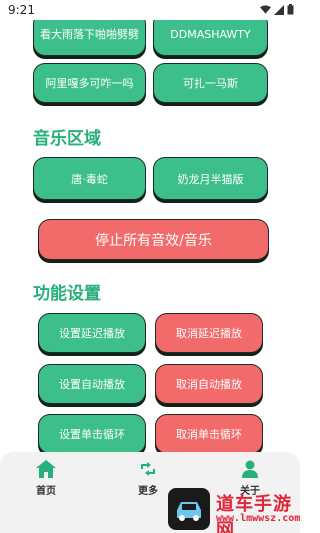 This screenshot has height=533, width=320. I want to click on home-icon, so click(46, 469).